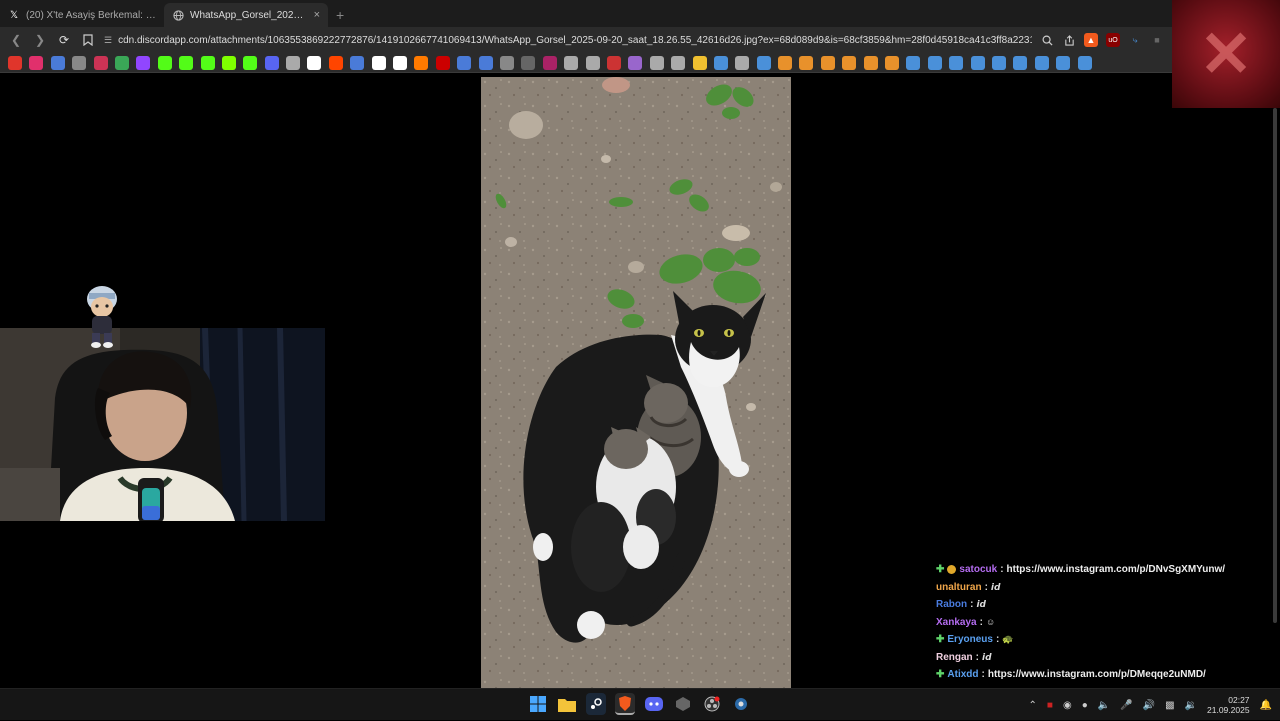 Image resolution: width=1280 pixels, height=721 pixels. What do you see at coordinates (962, 675) in the screenshot?
I see `chat-username: Atixdd` at bounding box center [962, 675].